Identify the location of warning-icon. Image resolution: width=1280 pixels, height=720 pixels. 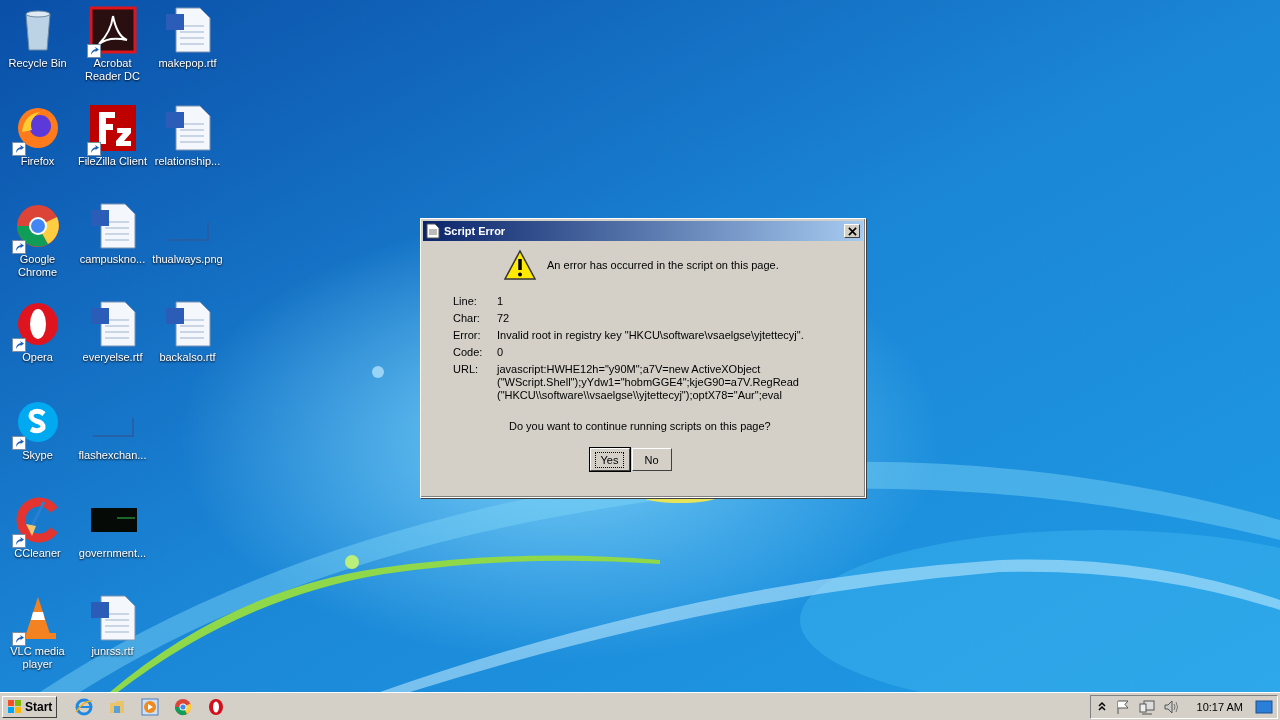
(520, 265).